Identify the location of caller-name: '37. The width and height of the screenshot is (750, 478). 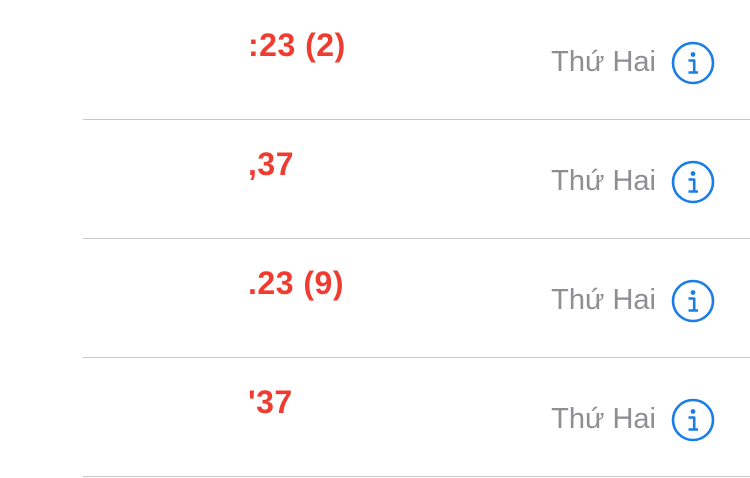
(270, 402).